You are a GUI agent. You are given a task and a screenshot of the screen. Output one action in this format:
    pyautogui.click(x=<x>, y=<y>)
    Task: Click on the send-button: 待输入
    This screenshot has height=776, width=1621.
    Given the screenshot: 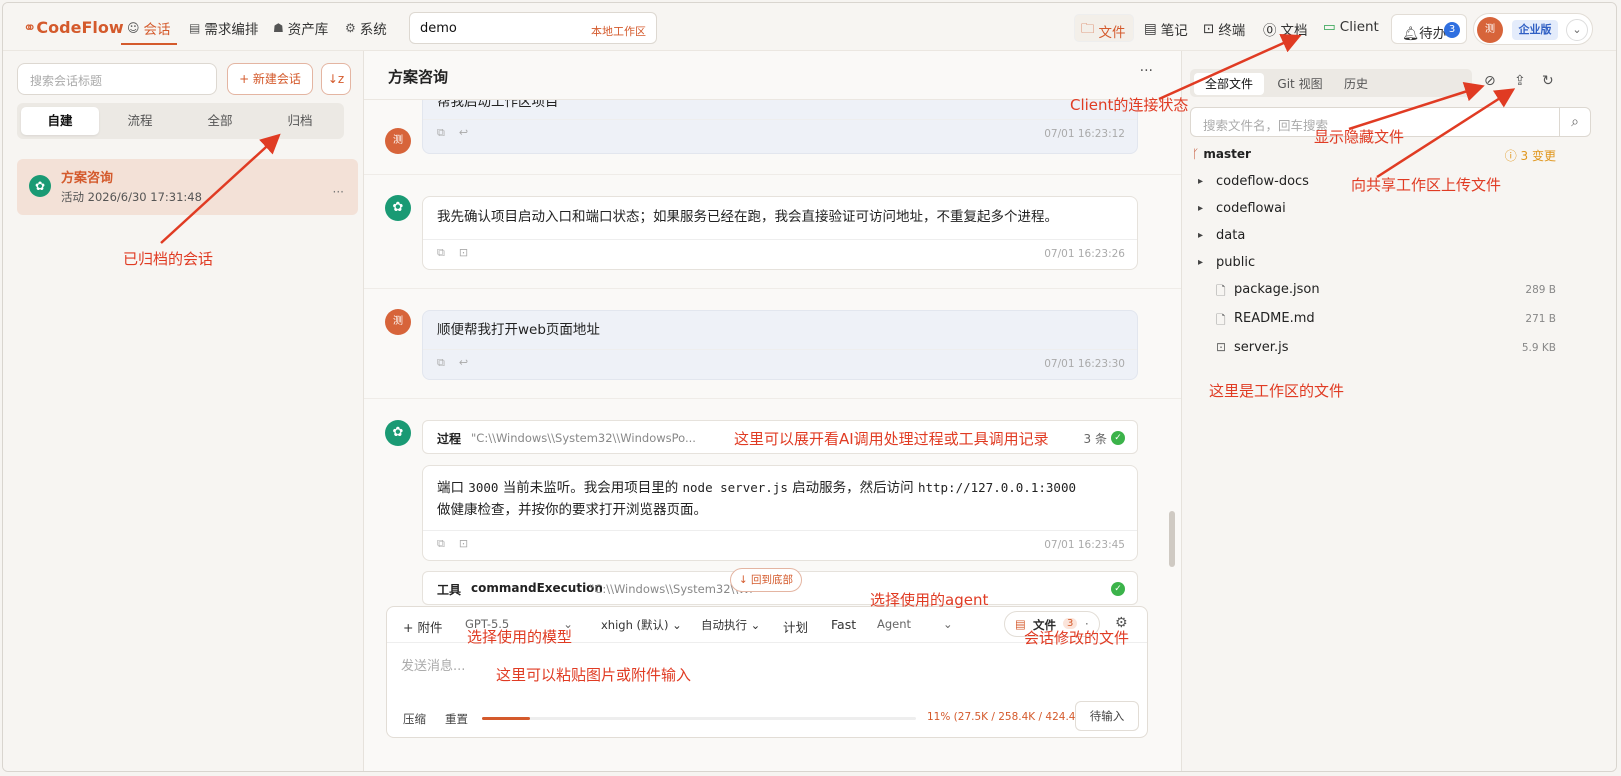 What is the action you would take?
    pyautogui.click(x=1107, y=716)
    